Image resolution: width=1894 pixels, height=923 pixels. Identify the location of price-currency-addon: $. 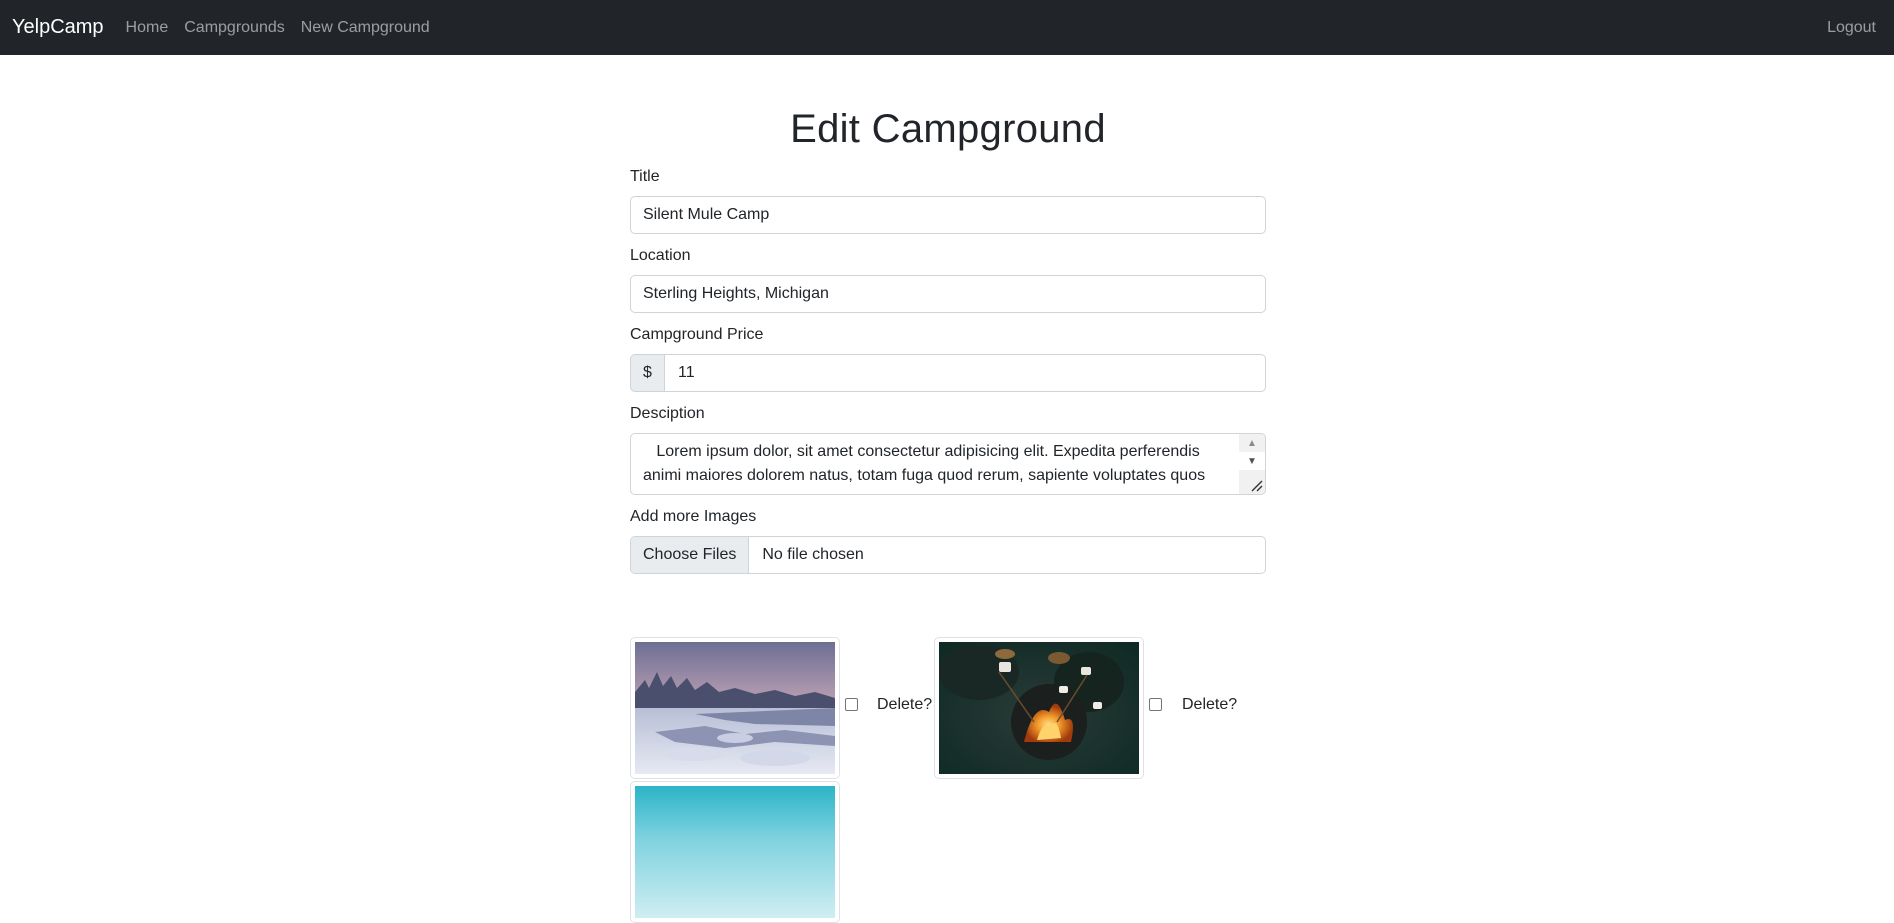
(647, 373).